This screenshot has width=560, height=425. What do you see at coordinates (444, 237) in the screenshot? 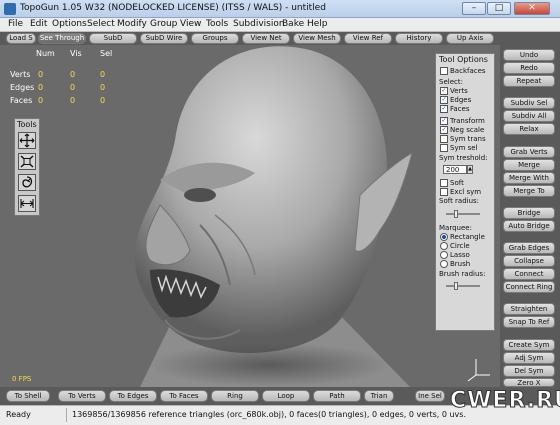
I see `radio-selected-icon` at bounding box center [444, 237].